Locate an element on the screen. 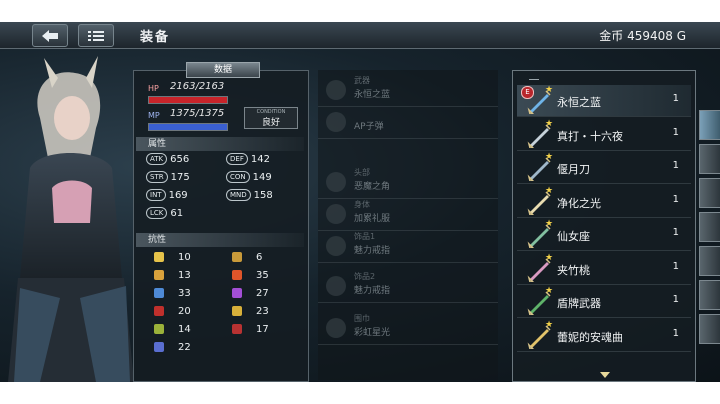  gold-counter: 金币 459408 G is located at coordinates (642, 36).